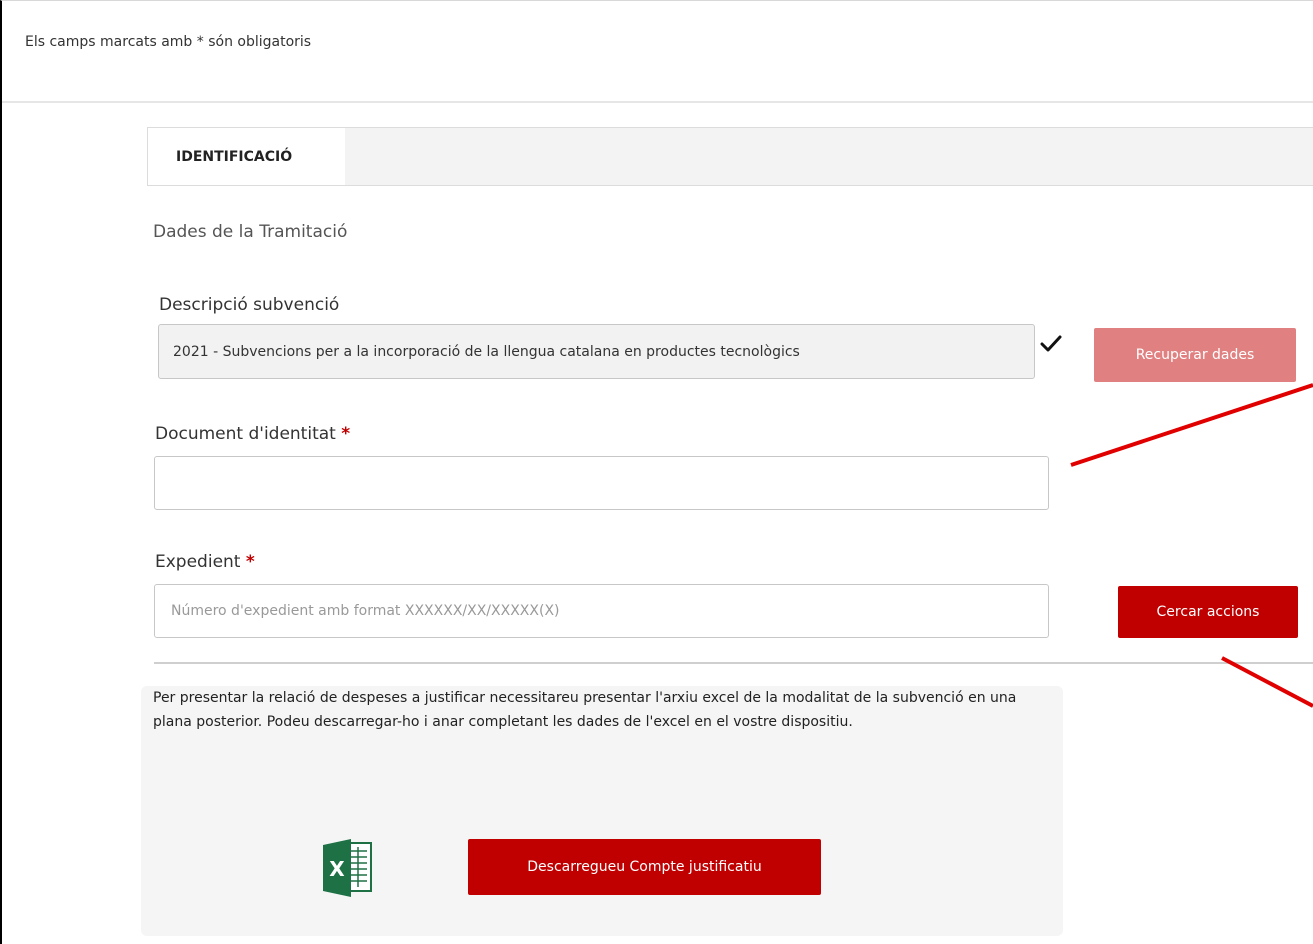 The height and width of the screenshot is (944, 1313). What do you see at coordinates (246, 156) in the screenshot?
I see `tab-identificacio: IDENTIFICACIÓ` at bounding box center [246, 156].